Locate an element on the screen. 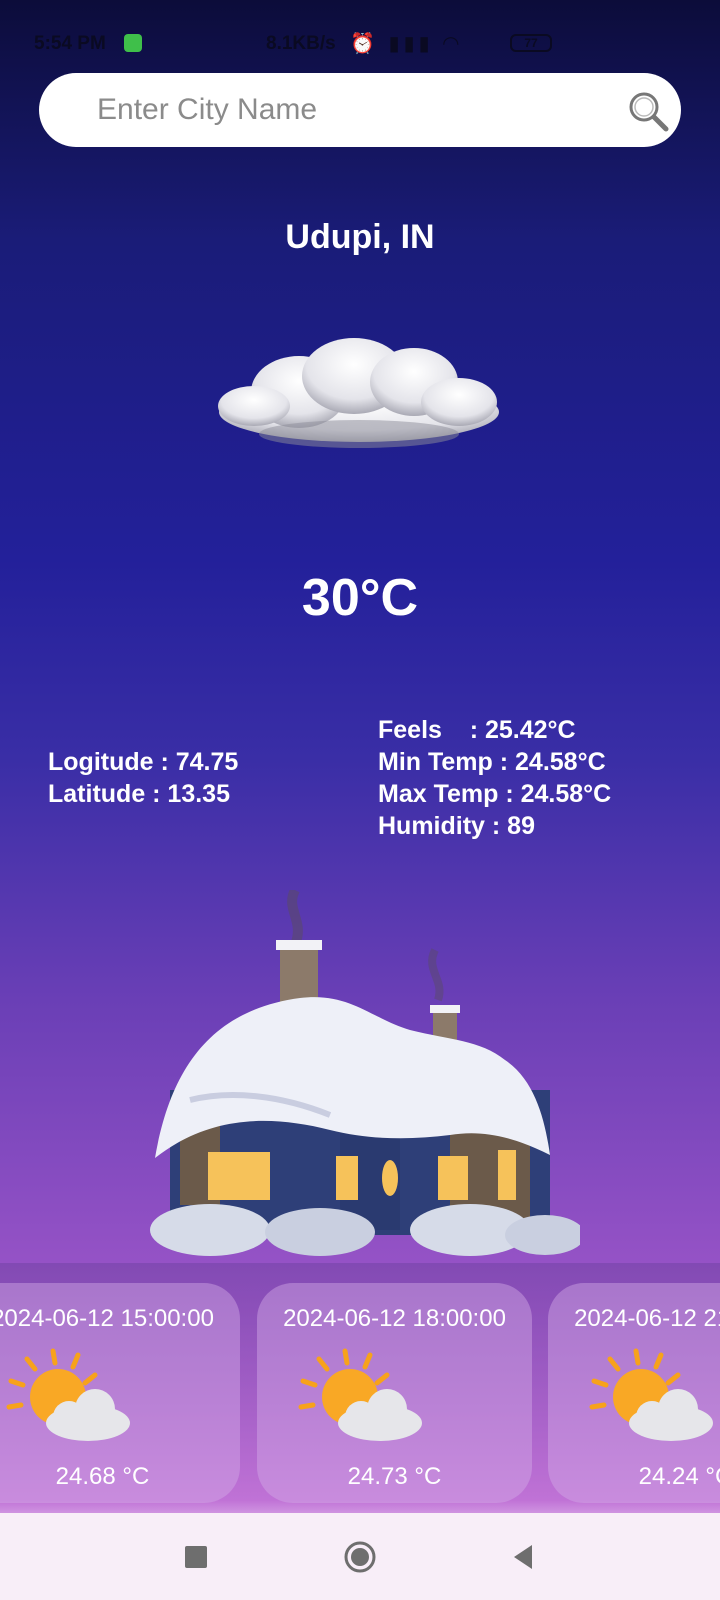  cloud-icon is located at coordinates (358, 393).